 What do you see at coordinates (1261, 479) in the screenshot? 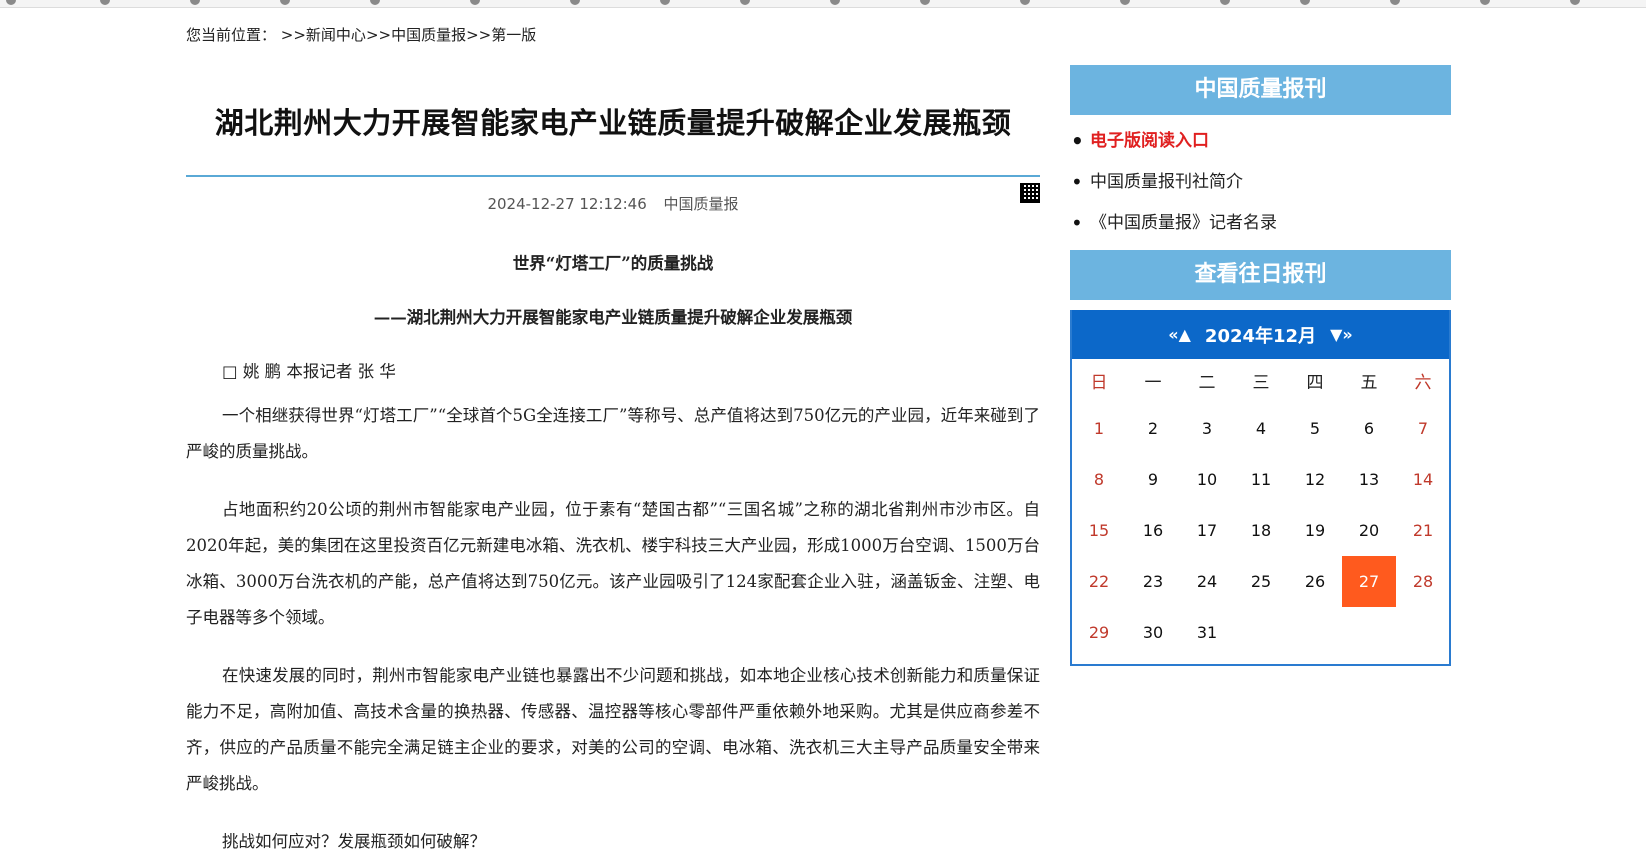
I see `calendar-day: 11` at bounding box center [1261, 479].